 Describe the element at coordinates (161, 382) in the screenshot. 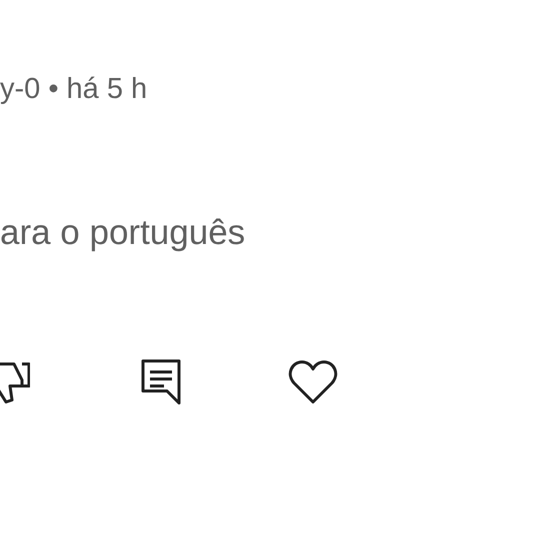

I see `comment-icon` at that location.